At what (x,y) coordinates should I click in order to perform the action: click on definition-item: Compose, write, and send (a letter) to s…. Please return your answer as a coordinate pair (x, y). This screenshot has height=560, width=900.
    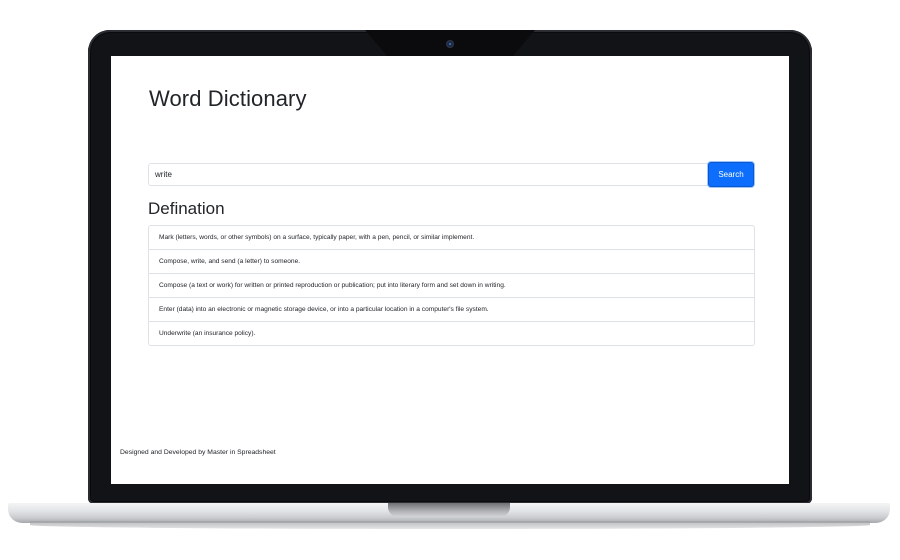
    Looking at the image, I should click on (451, 261).